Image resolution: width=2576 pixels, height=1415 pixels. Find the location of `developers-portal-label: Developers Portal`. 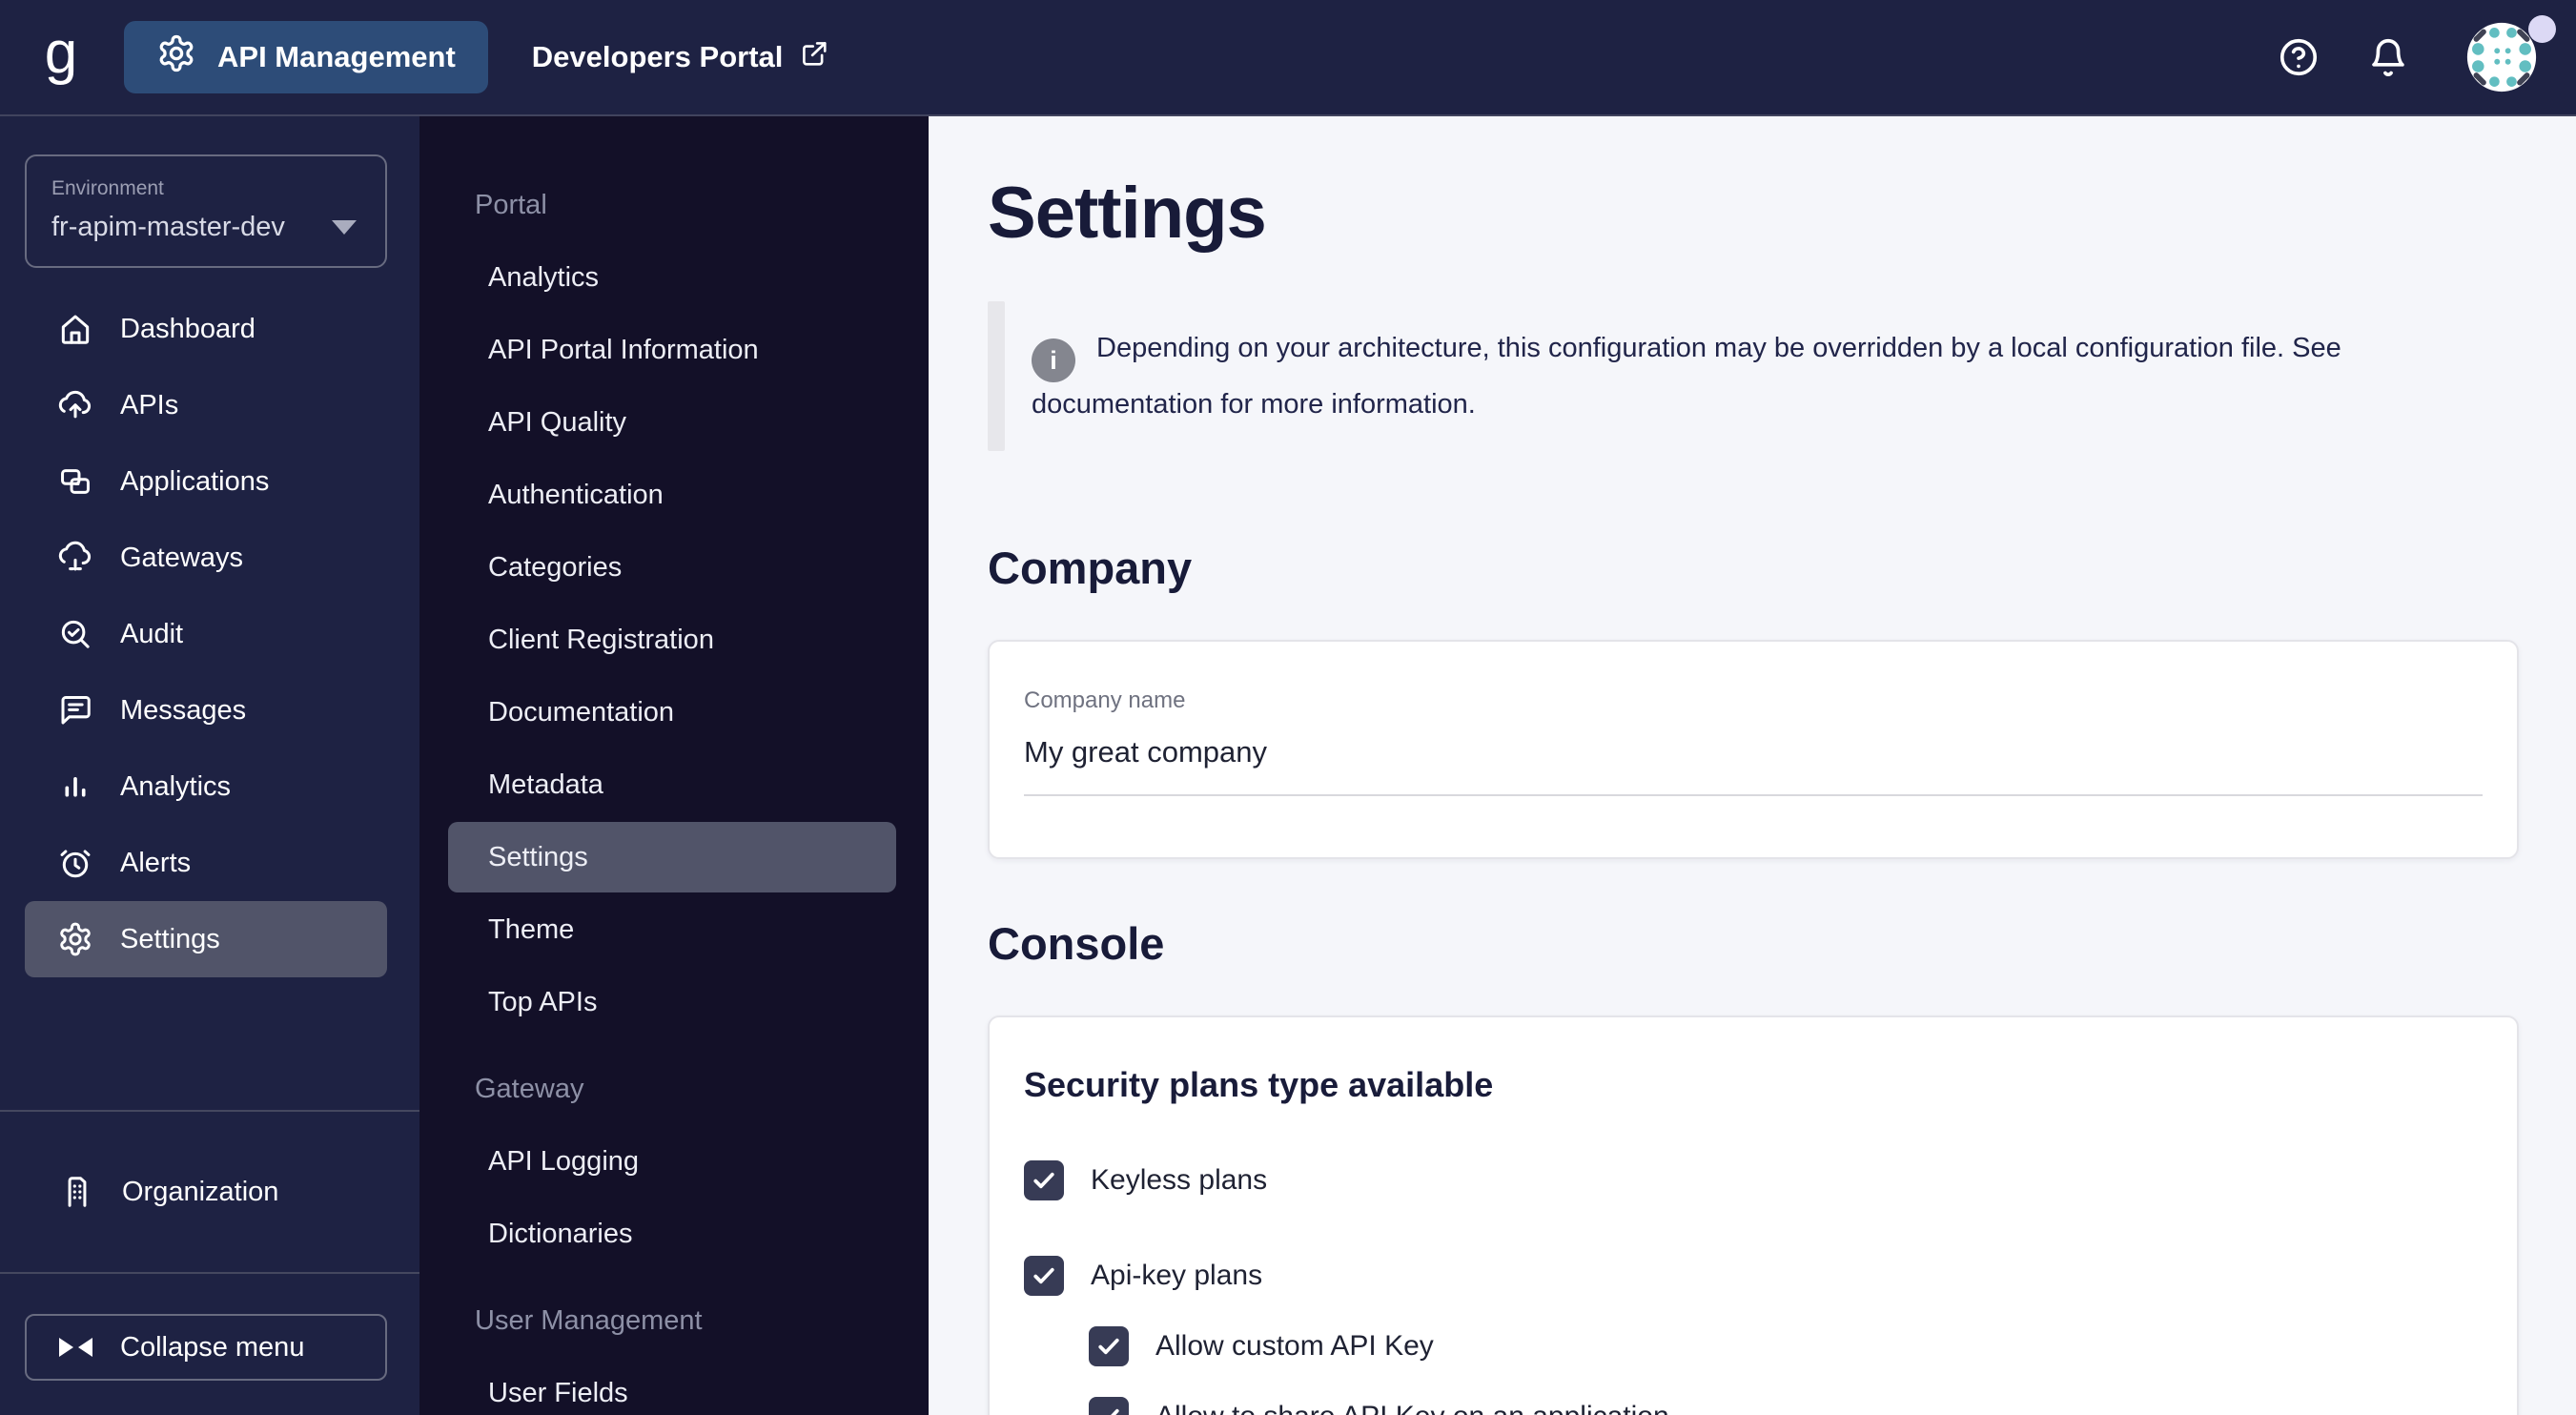

developers-portal-label: Developers Portal is located at coordinates (657, 56).